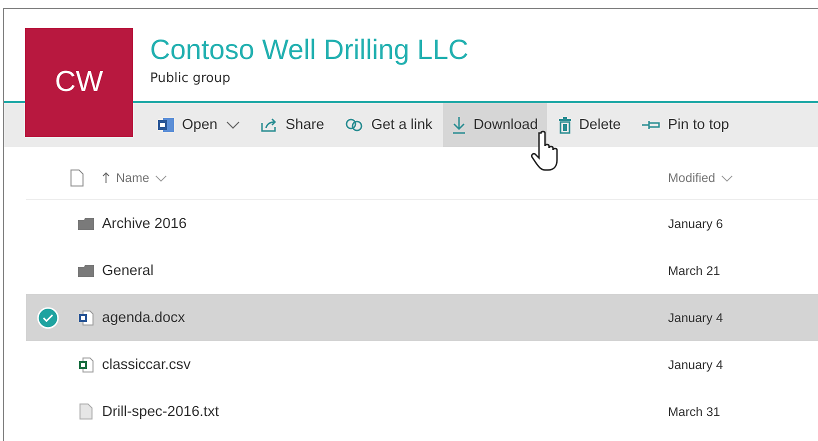 The image size is (818, 441). I want to click on file-row: agenda.docx January 4, so click(422, 317).